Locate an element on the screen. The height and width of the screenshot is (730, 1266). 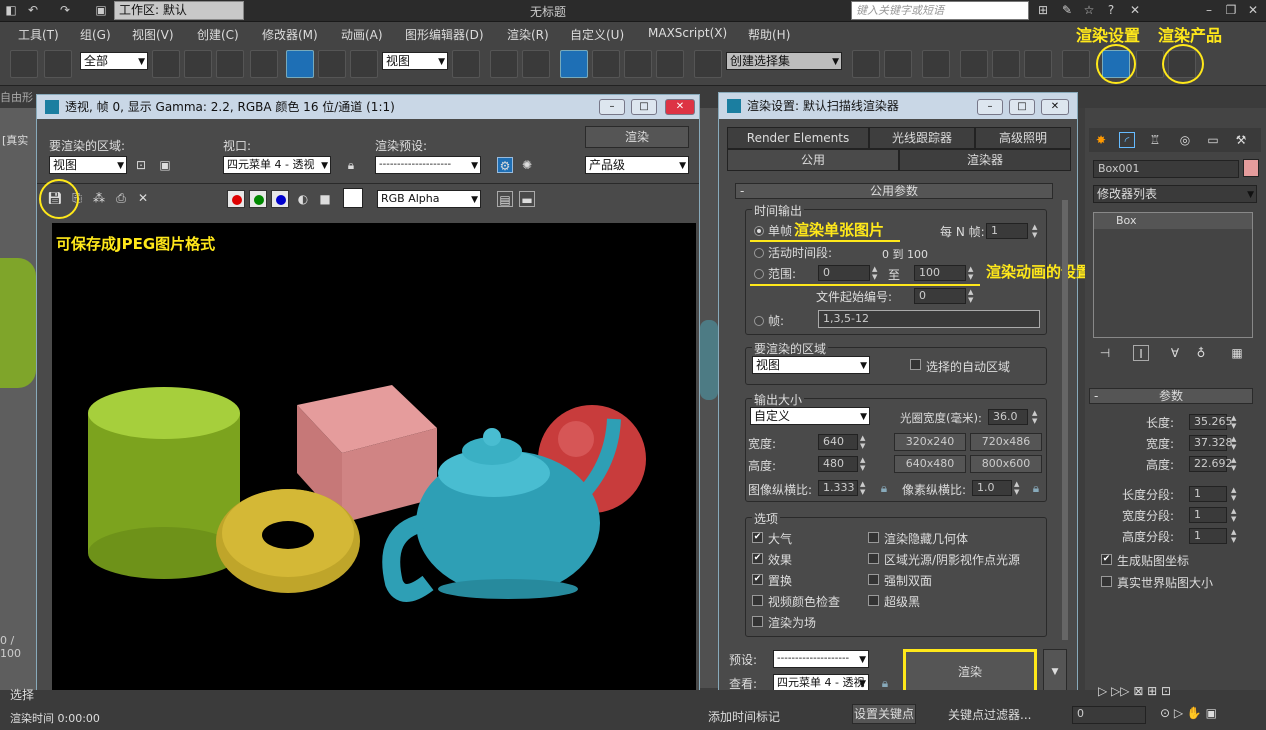
menu-group: 组(G) is located at coordinates (95, 34).